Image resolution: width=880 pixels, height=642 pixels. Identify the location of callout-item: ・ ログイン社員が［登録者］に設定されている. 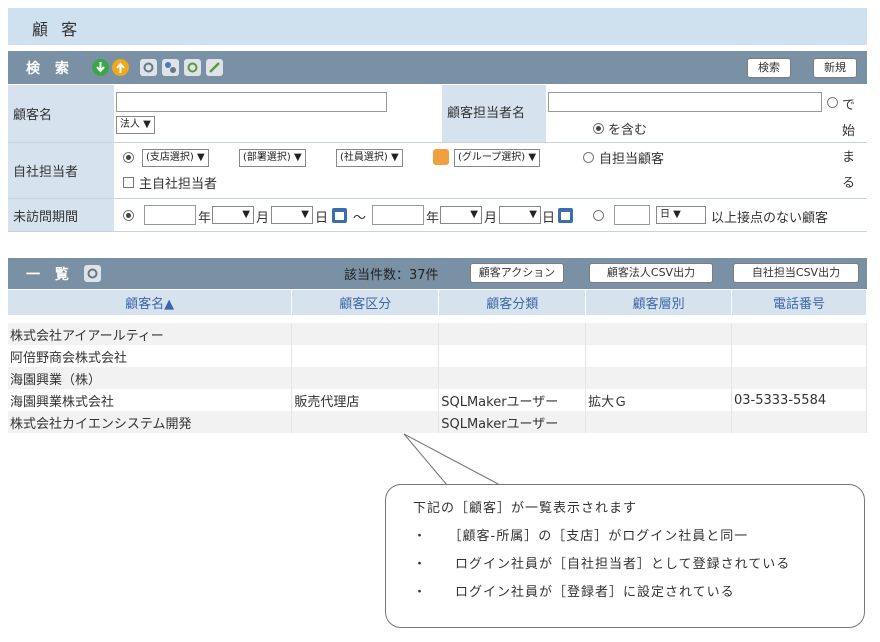
(574, 592).